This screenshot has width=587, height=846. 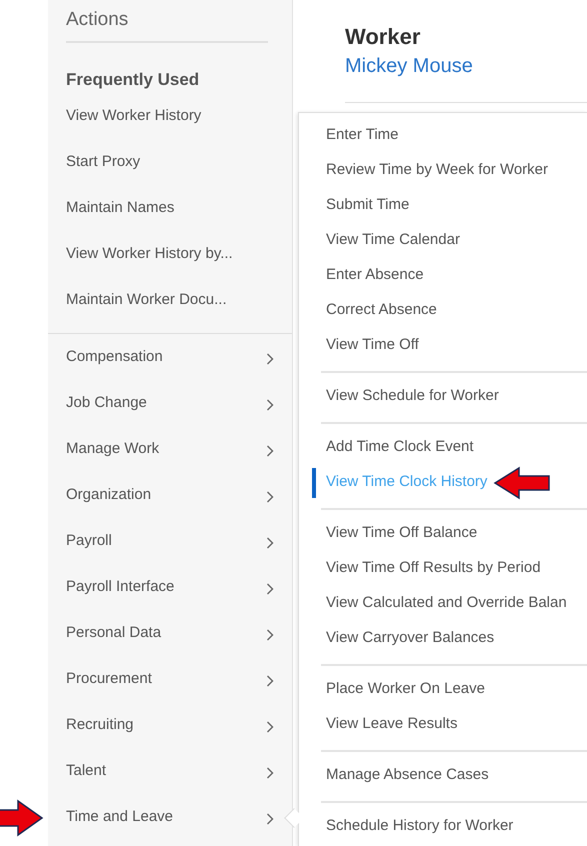 What do you see at coordinates (133, 80) in the screenshot?
I see `section-heading: Frequently Used` at bounding box center [133, 80].